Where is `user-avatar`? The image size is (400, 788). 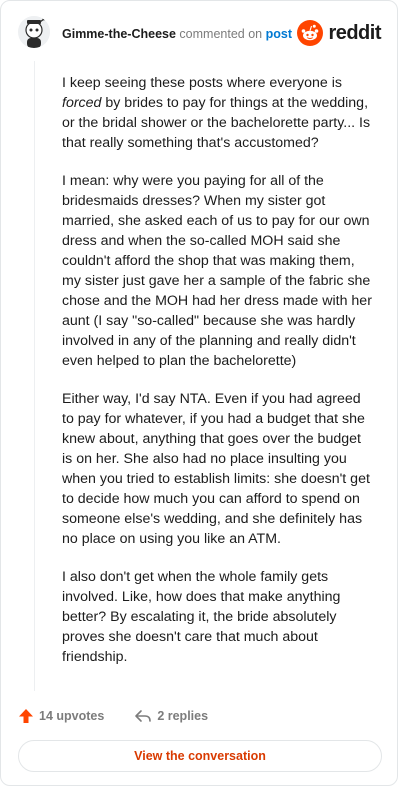
user-avatar is located at coordinates (34, 32).